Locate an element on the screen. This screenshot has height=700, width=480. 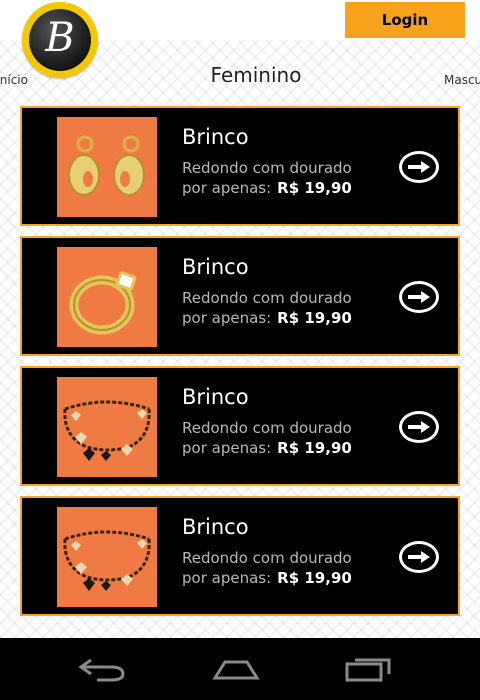
earrings-icon is located at coordinates (106, 165).